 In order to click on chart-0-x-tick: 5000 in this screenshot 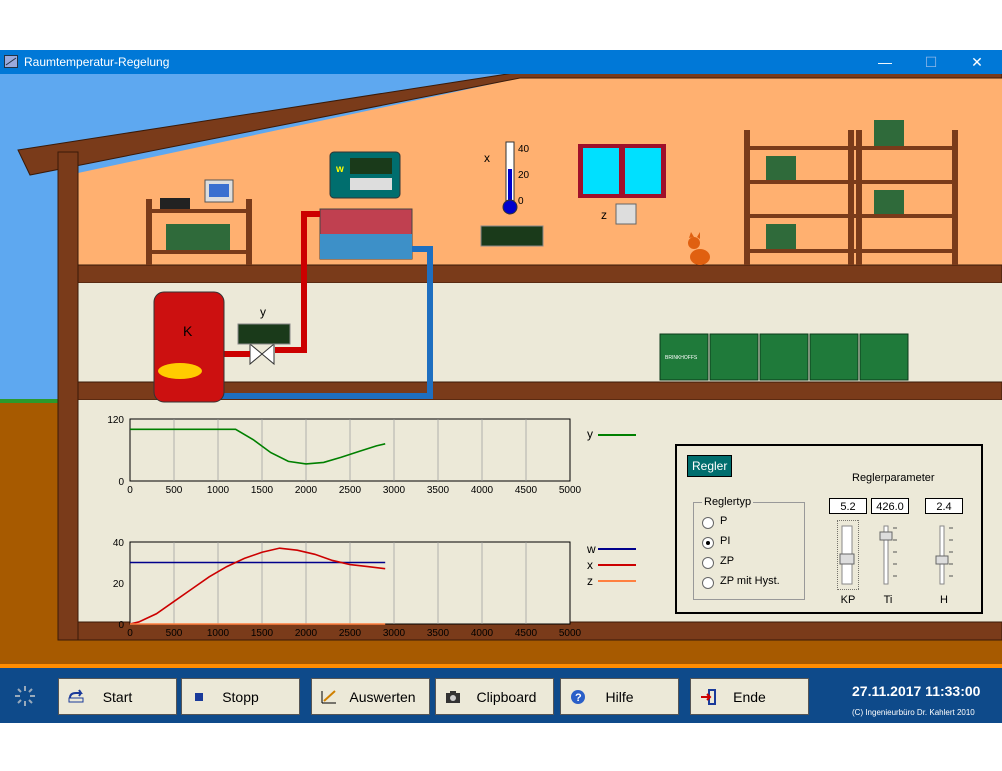, I will do `click(570, 490)`.